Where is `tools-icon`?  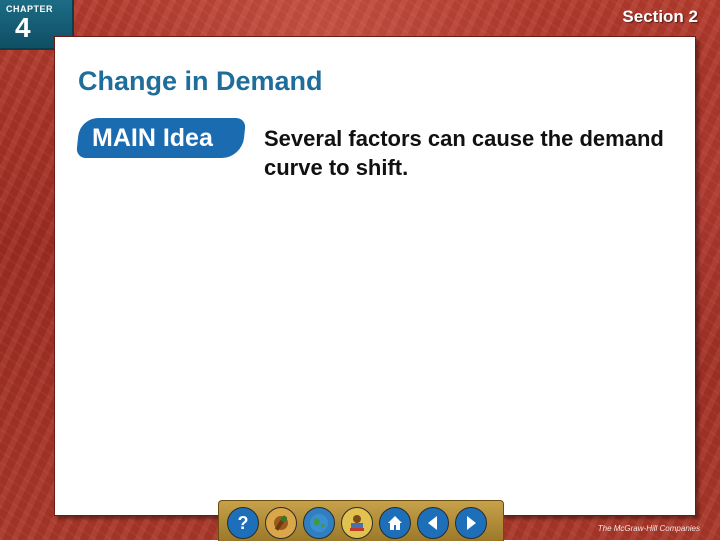 tools-icon is located at coordinates (281, 523).